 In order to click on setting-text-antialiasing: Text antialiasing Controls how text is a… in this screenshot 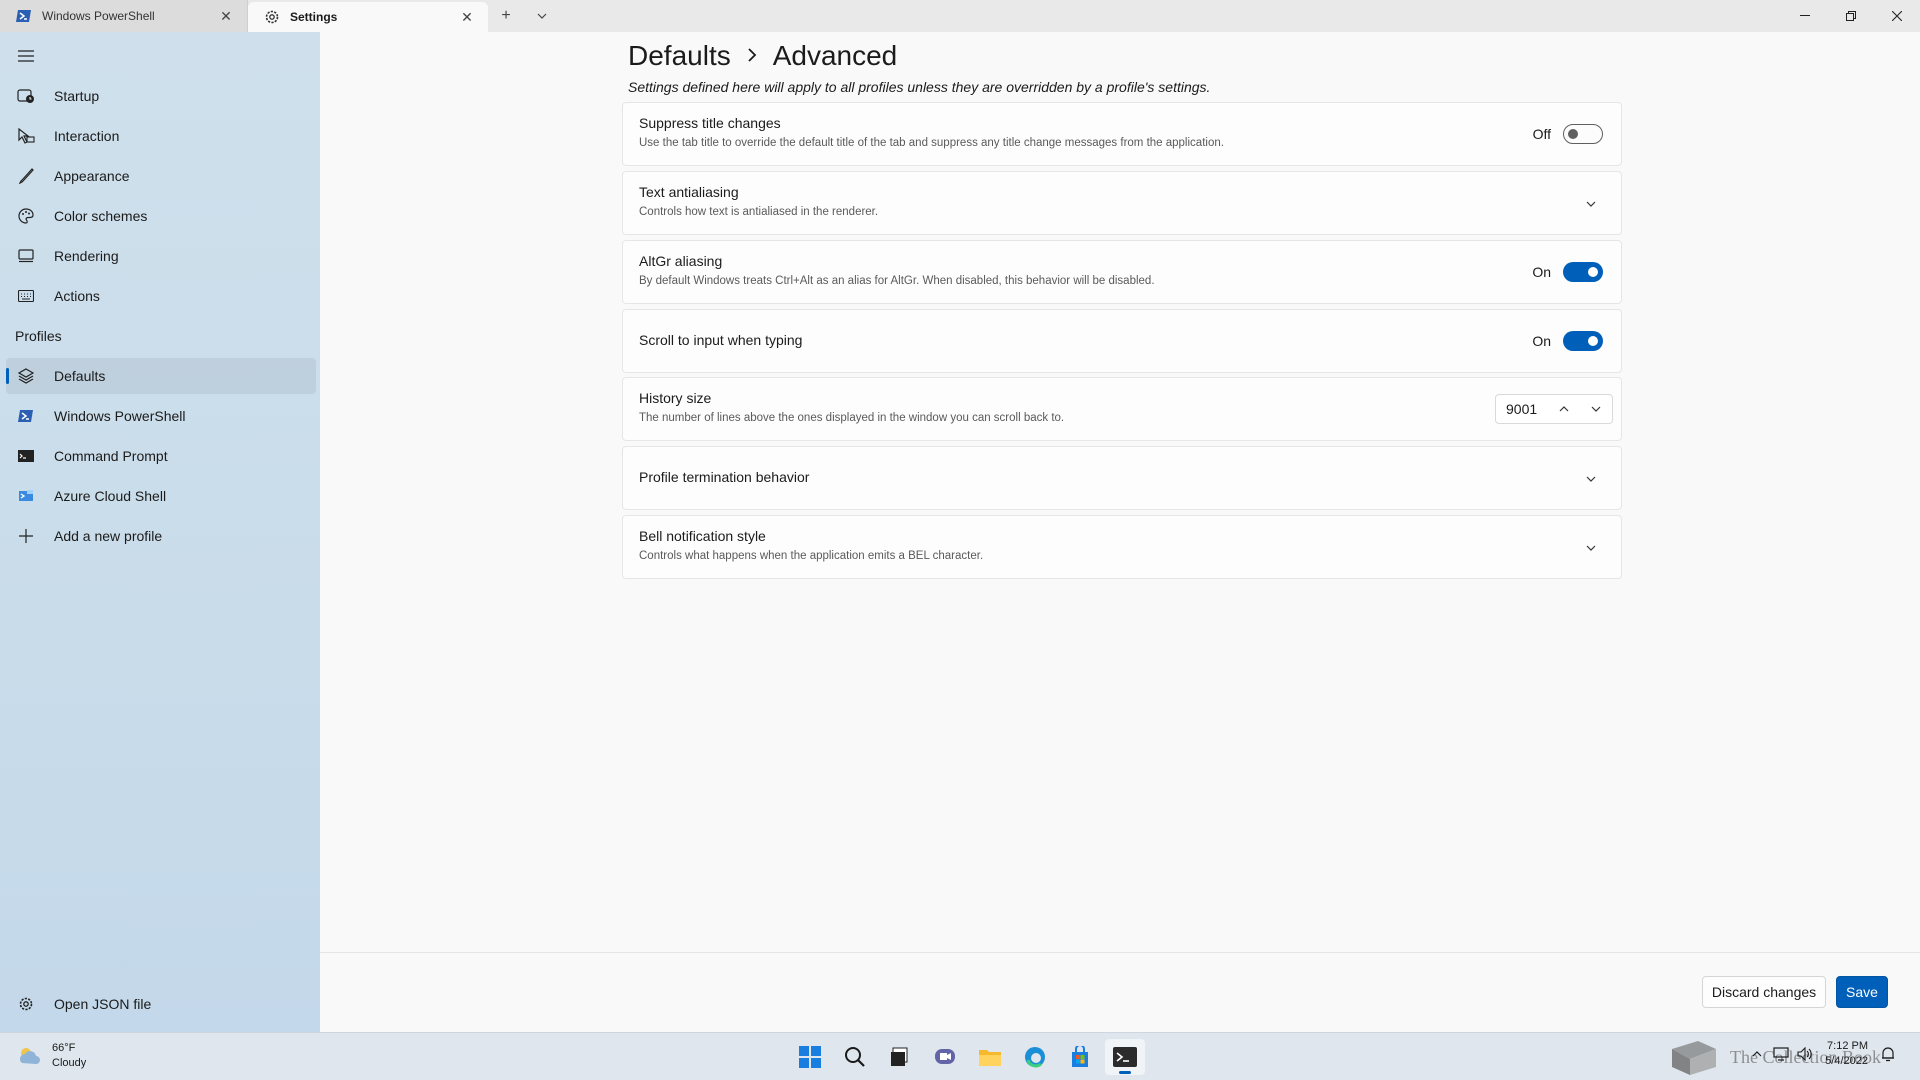, I will do `click(1122, 203)`.